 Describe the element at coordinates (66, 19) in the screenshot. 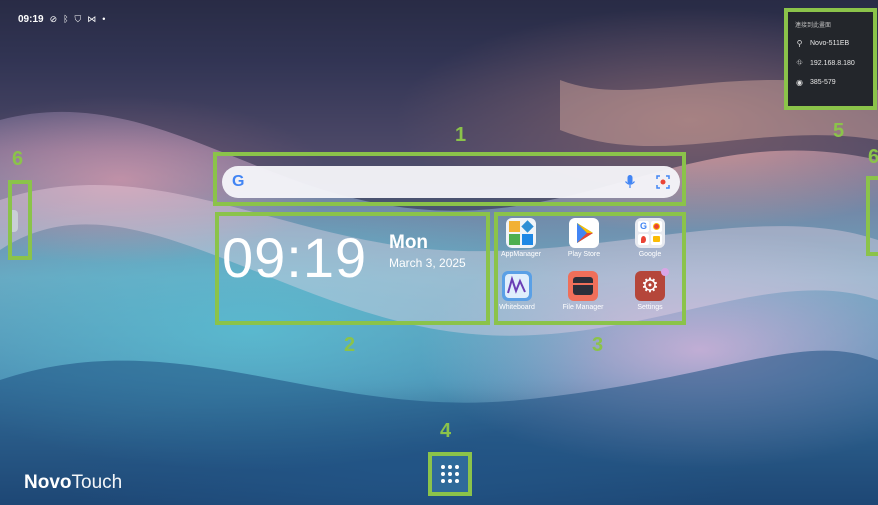

I see `bluetooth-icon: ᛒ` at that location.